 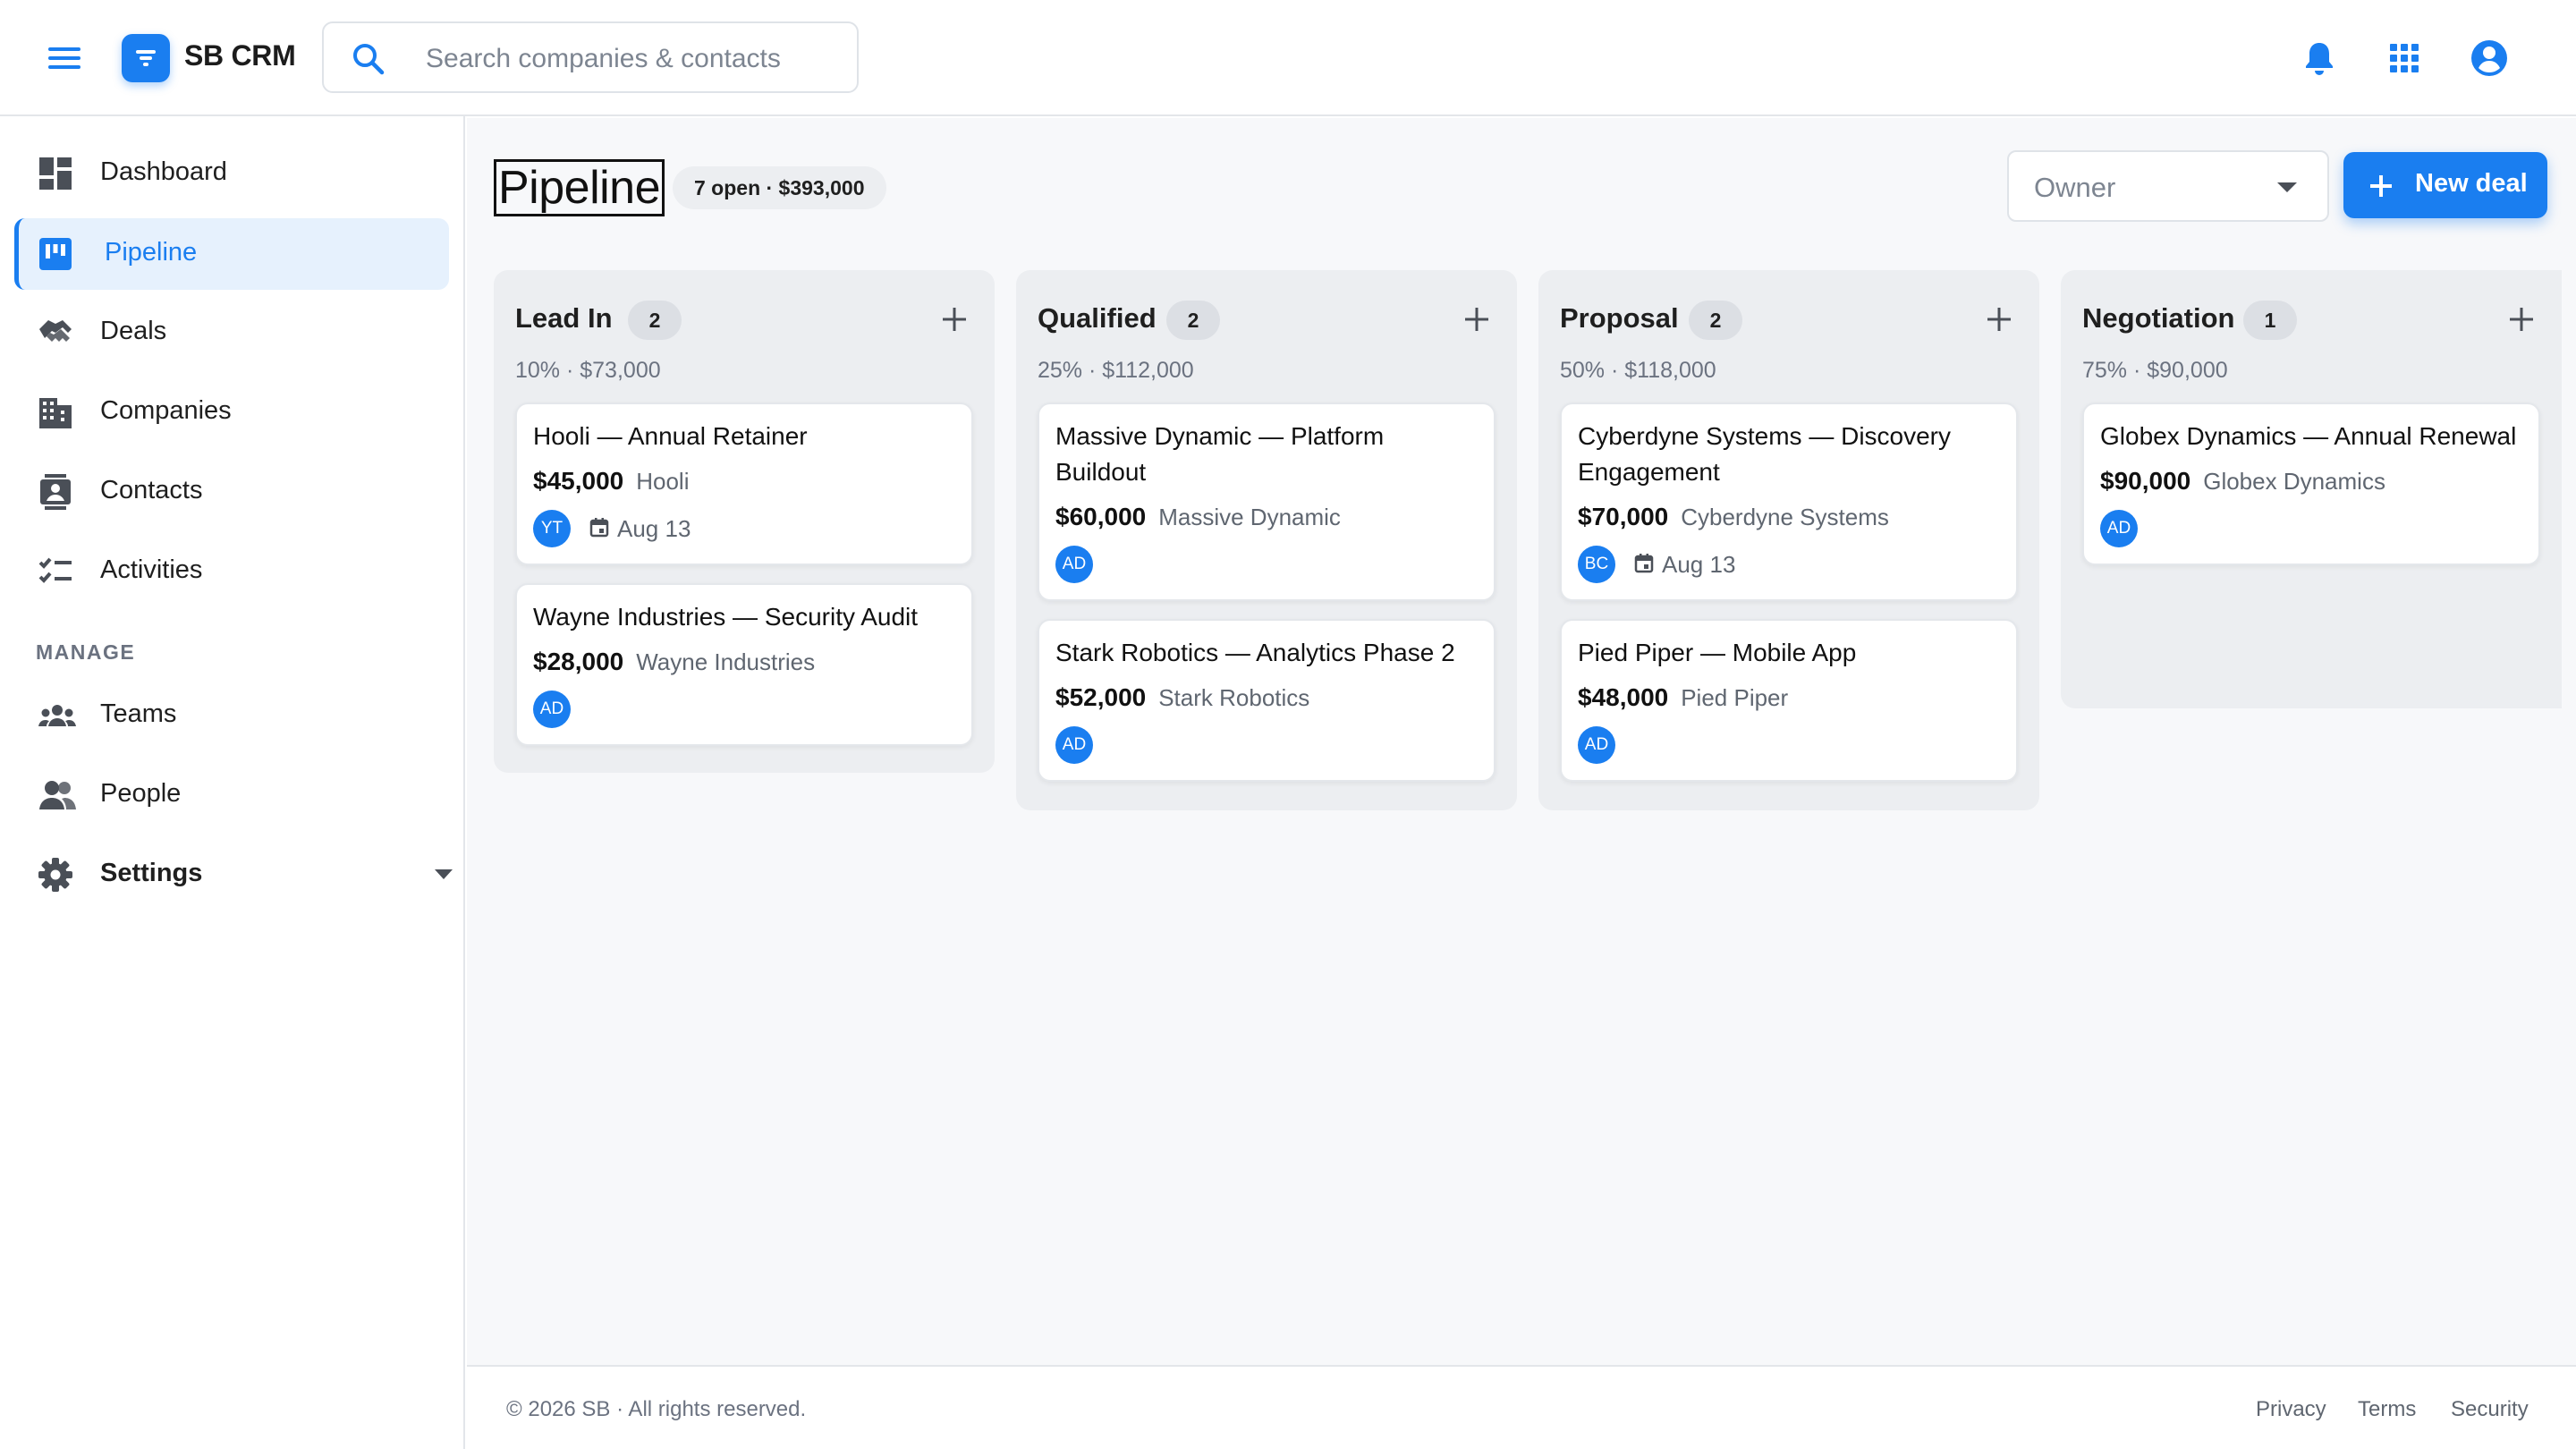 What do you see at coordinates (1789, 563) in the screenshot?
I see `deal-footer: BC Aug 13` at bounding box center [1789, 563].